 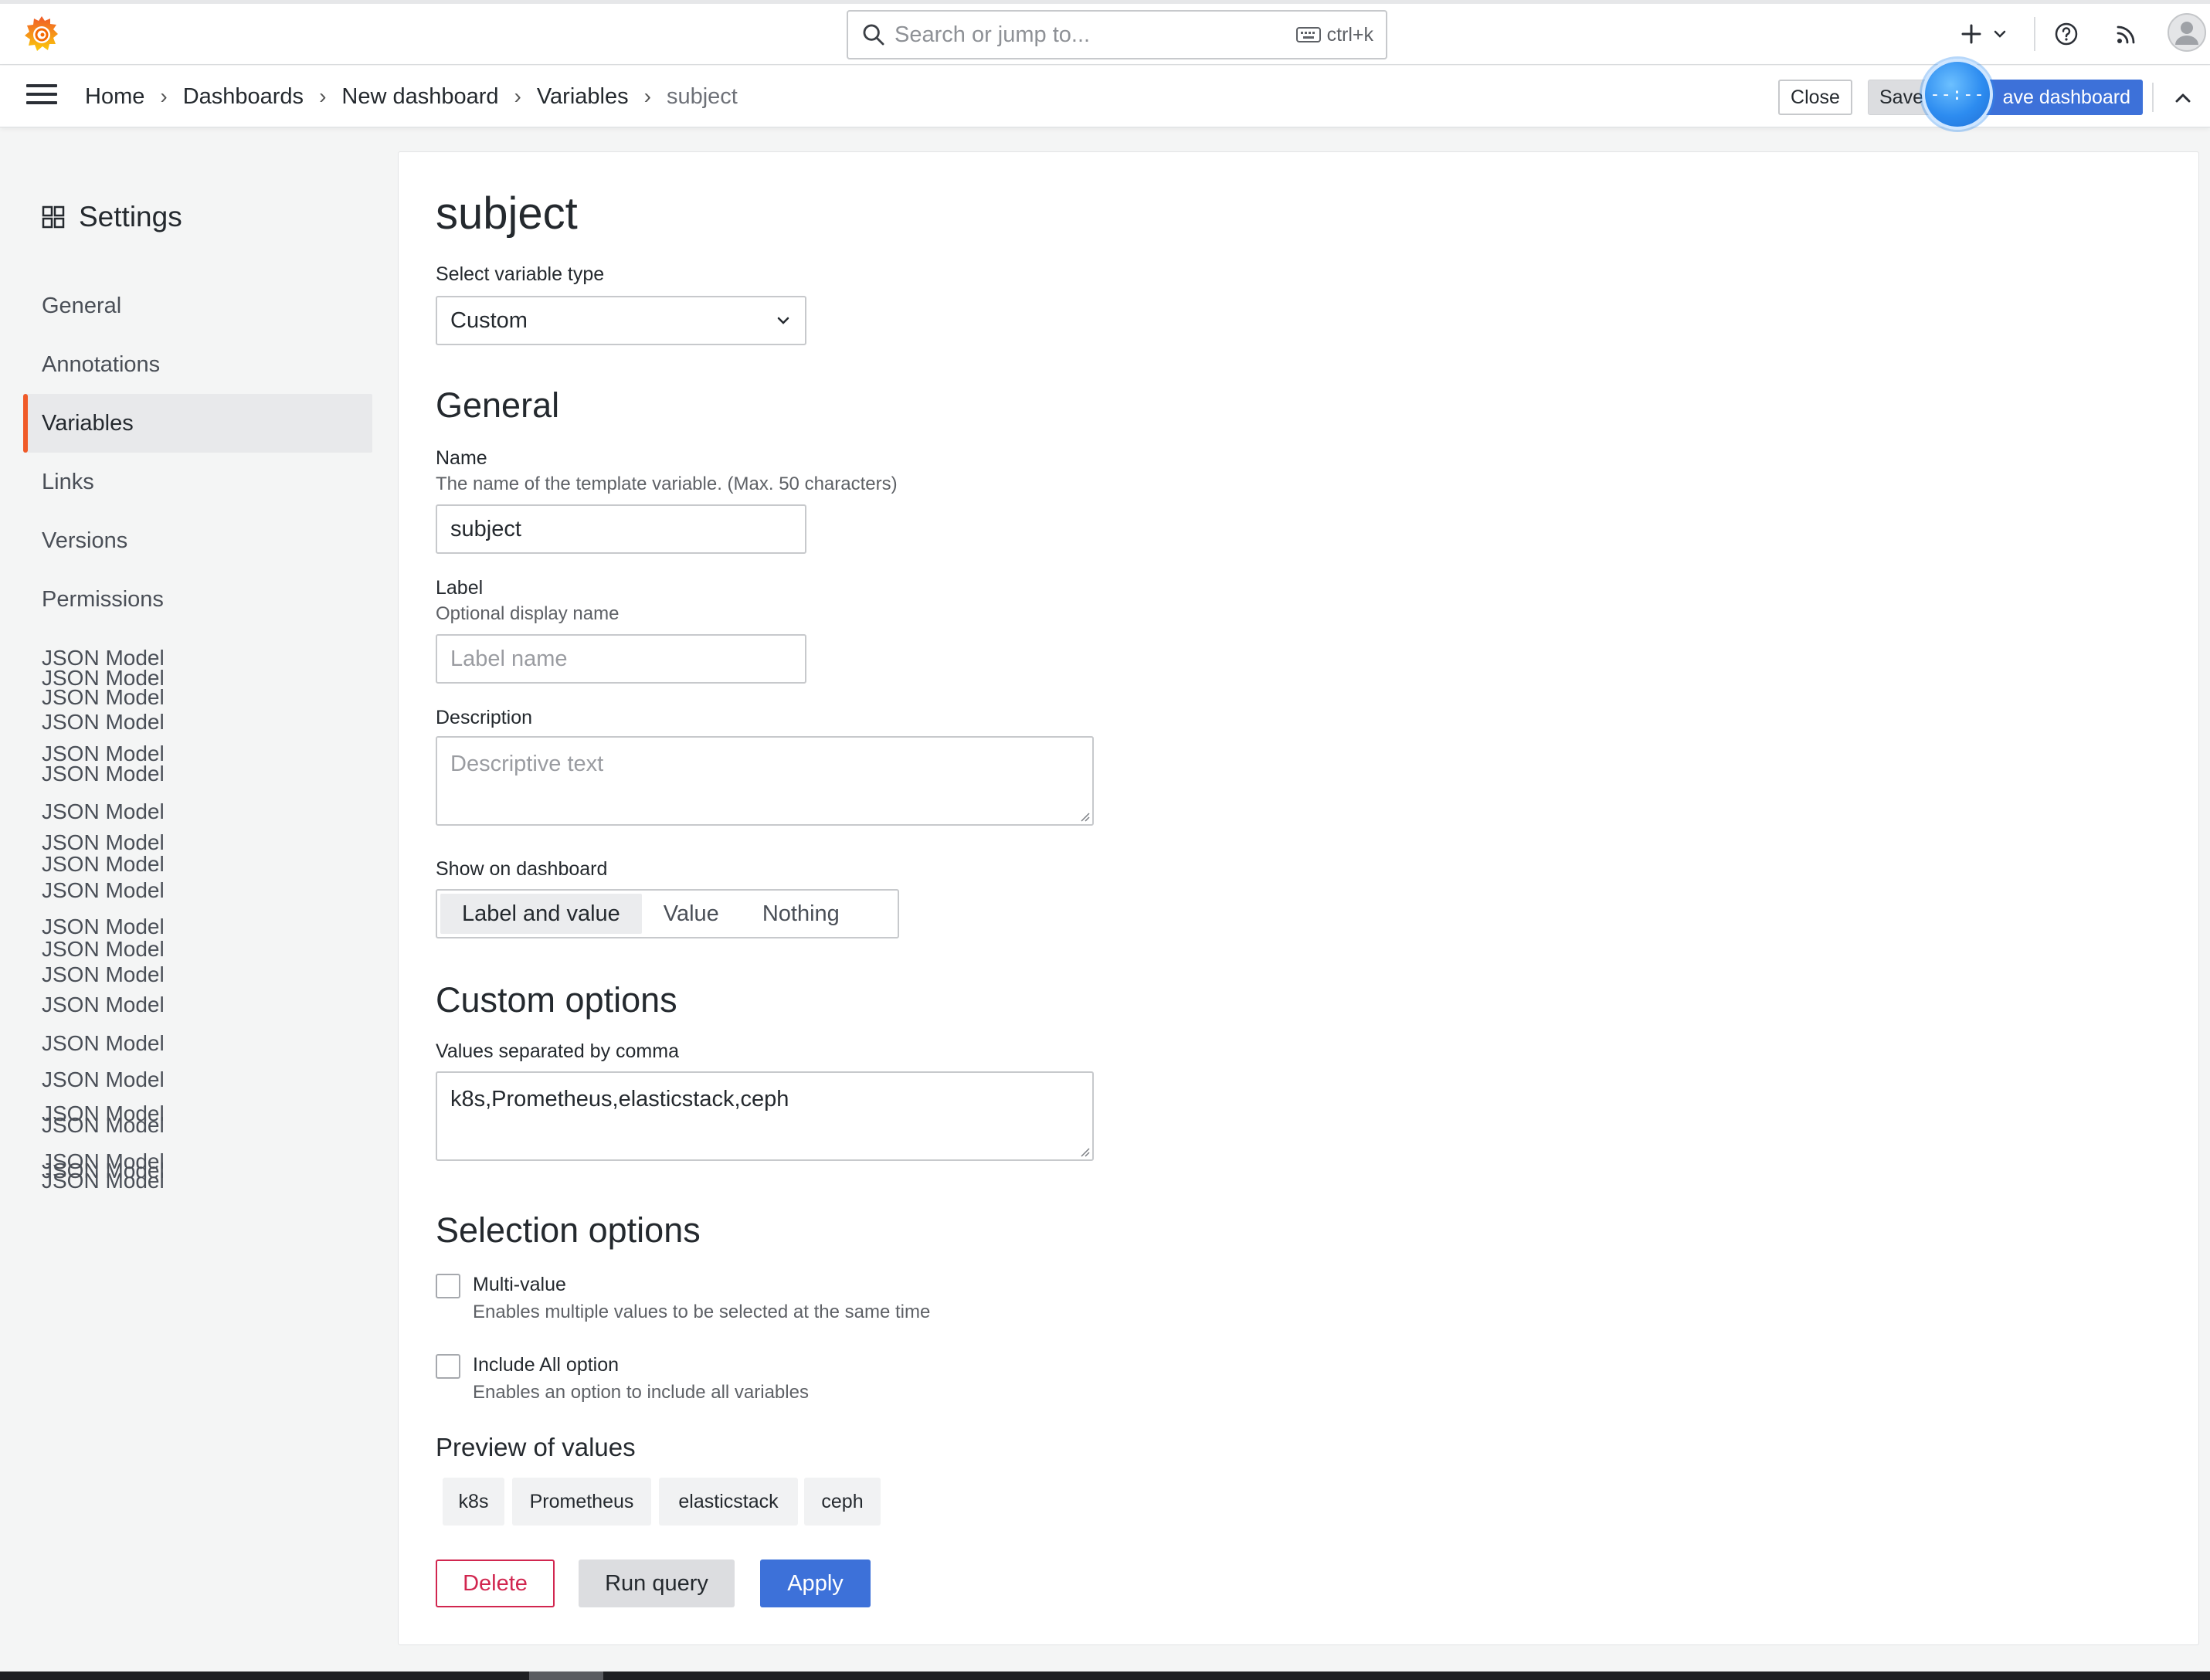 I want to click on values-textarea: k8s,Prometheus,elasticstack,ceph, so click(x=765, y=1116).